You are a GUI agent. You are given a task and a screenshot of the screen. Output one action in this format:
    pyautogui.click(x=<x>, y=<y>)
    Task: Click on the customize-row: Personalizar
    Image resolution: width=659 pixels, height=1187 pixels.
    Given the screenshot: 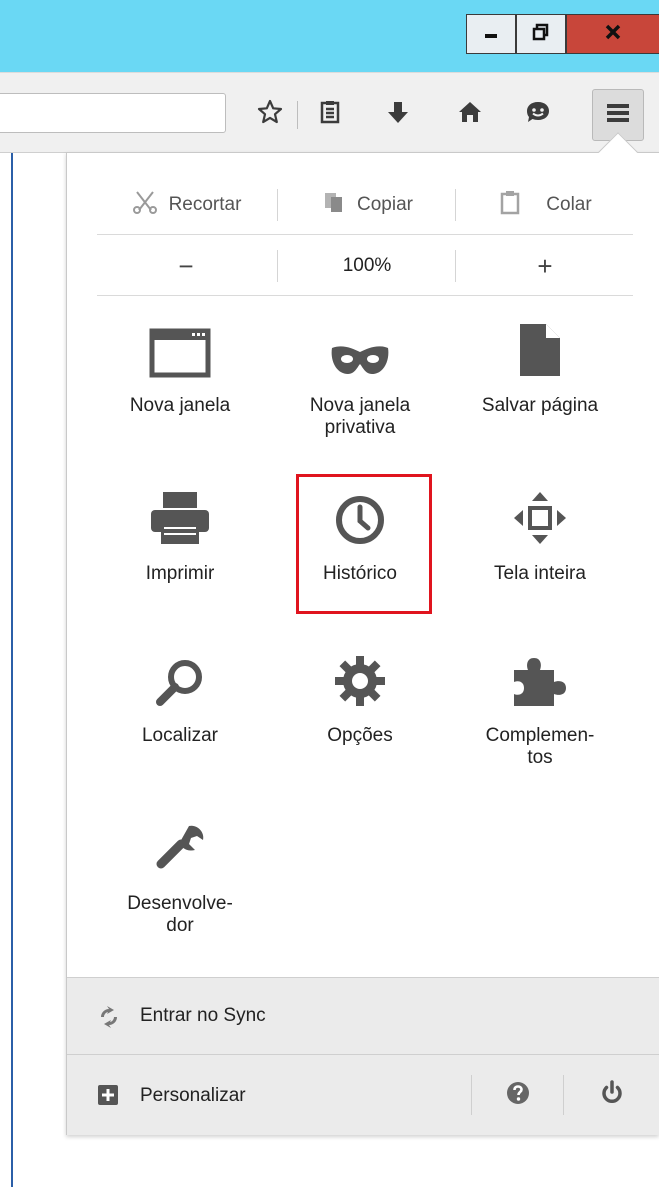 What is the action you would take?
    pyautogui.click(x=363, y=1094)
    